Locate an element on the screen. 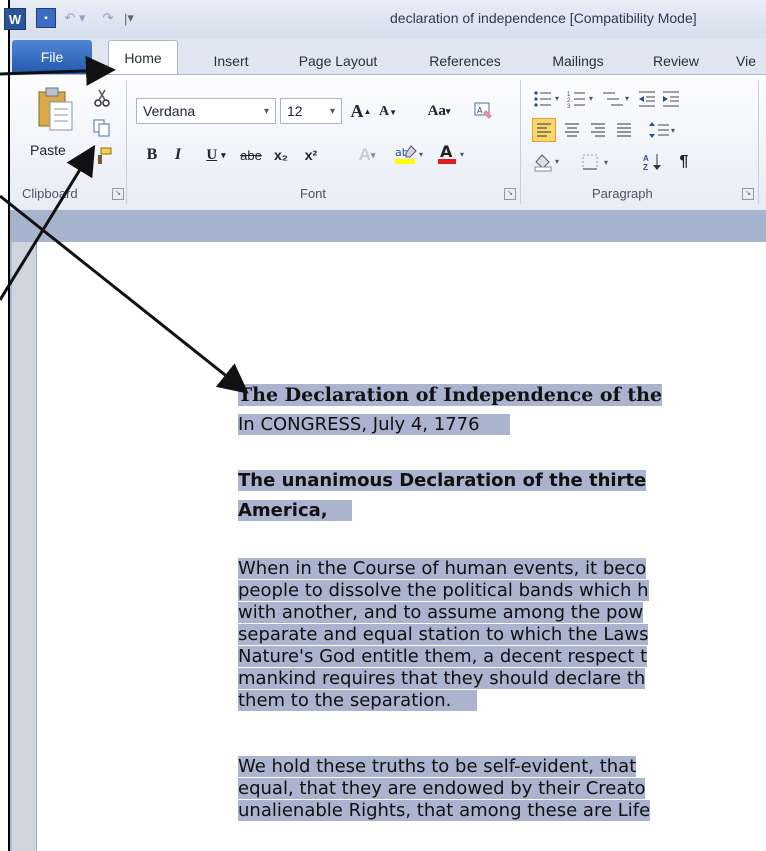 The height and width of the screenshot is (851, 766). arrow-to-home-tab is located at coordinates (58, 70).